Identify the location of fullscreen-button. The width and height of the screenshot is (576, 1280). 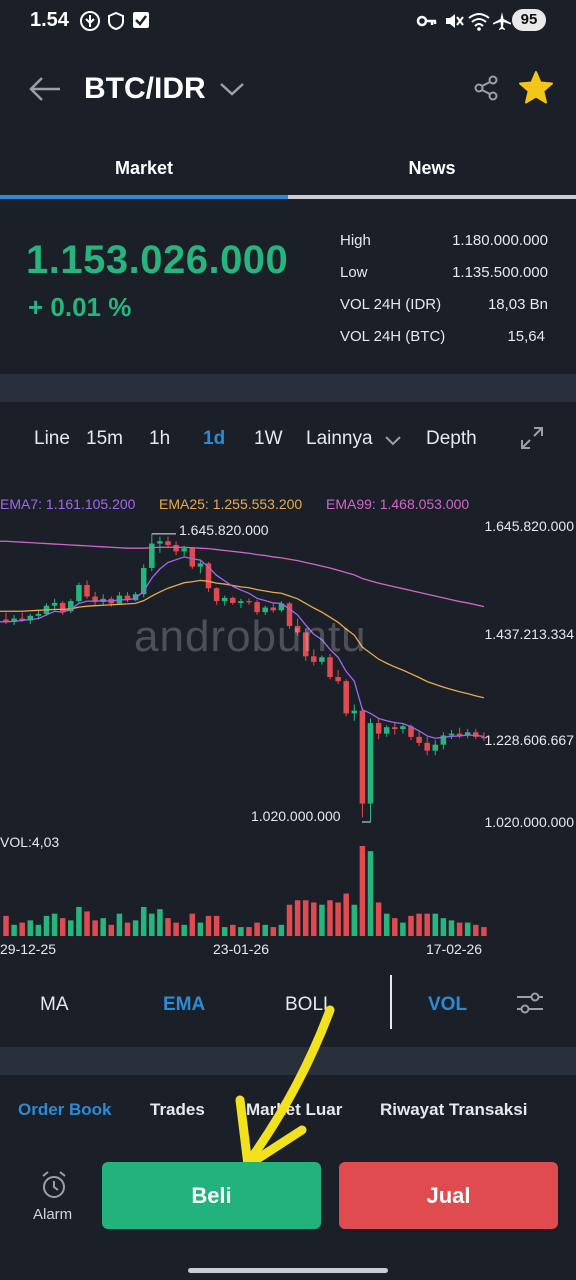
(532, 440).